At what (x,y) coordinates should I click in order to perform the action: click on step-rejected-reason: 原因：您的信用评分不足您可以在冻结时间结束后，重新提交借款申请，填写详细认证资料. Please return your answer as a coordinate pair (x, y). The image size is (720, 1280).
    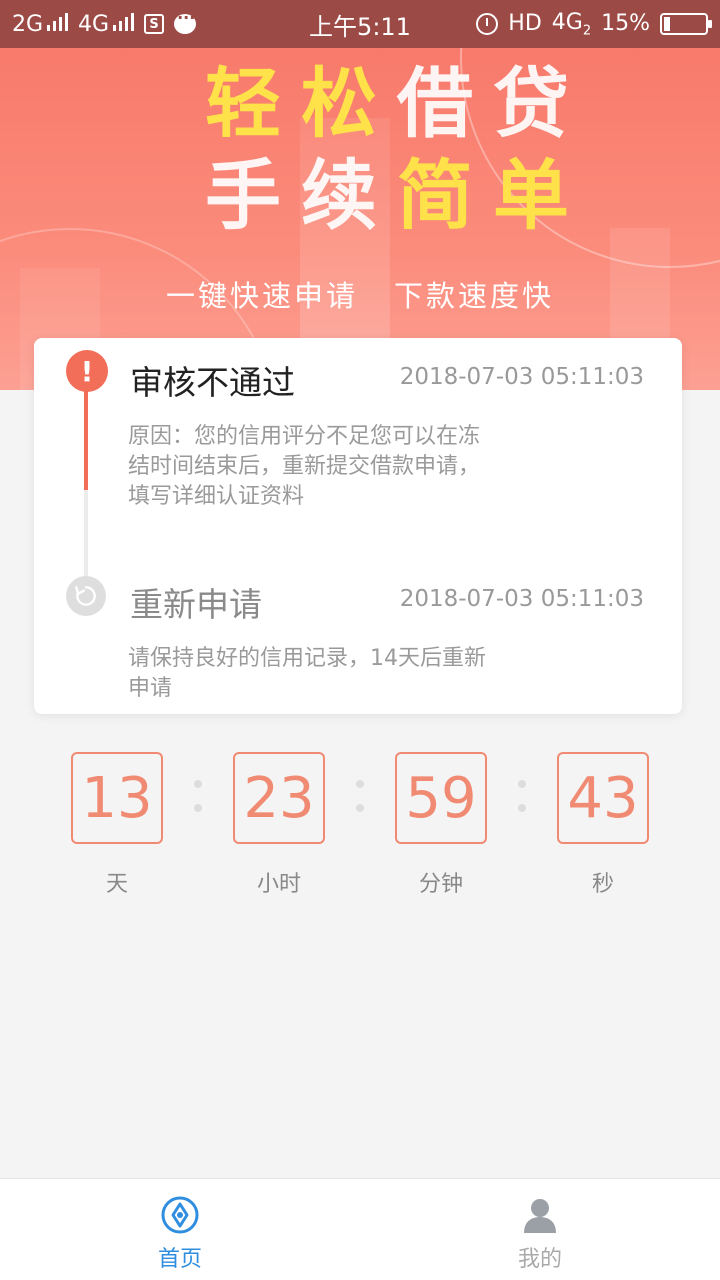
    Looking at the image, I should click on (304, 466).